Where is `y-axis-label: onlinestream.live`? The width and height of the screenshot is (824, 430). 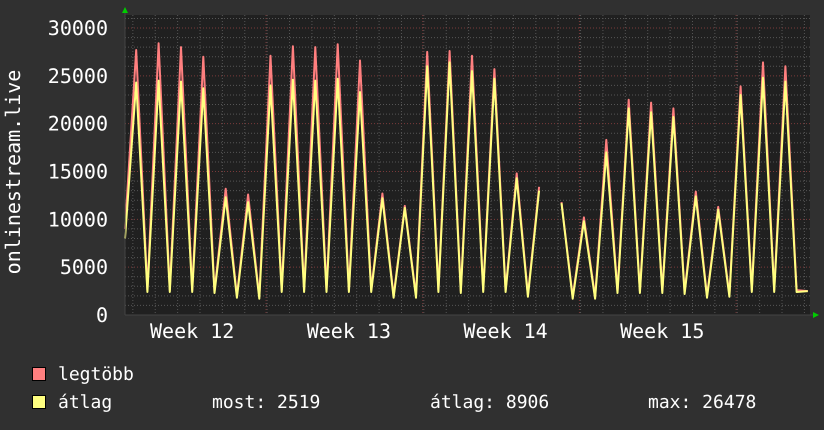 y-axis-label: onlinestream.live is located at coordinates (13, 172).